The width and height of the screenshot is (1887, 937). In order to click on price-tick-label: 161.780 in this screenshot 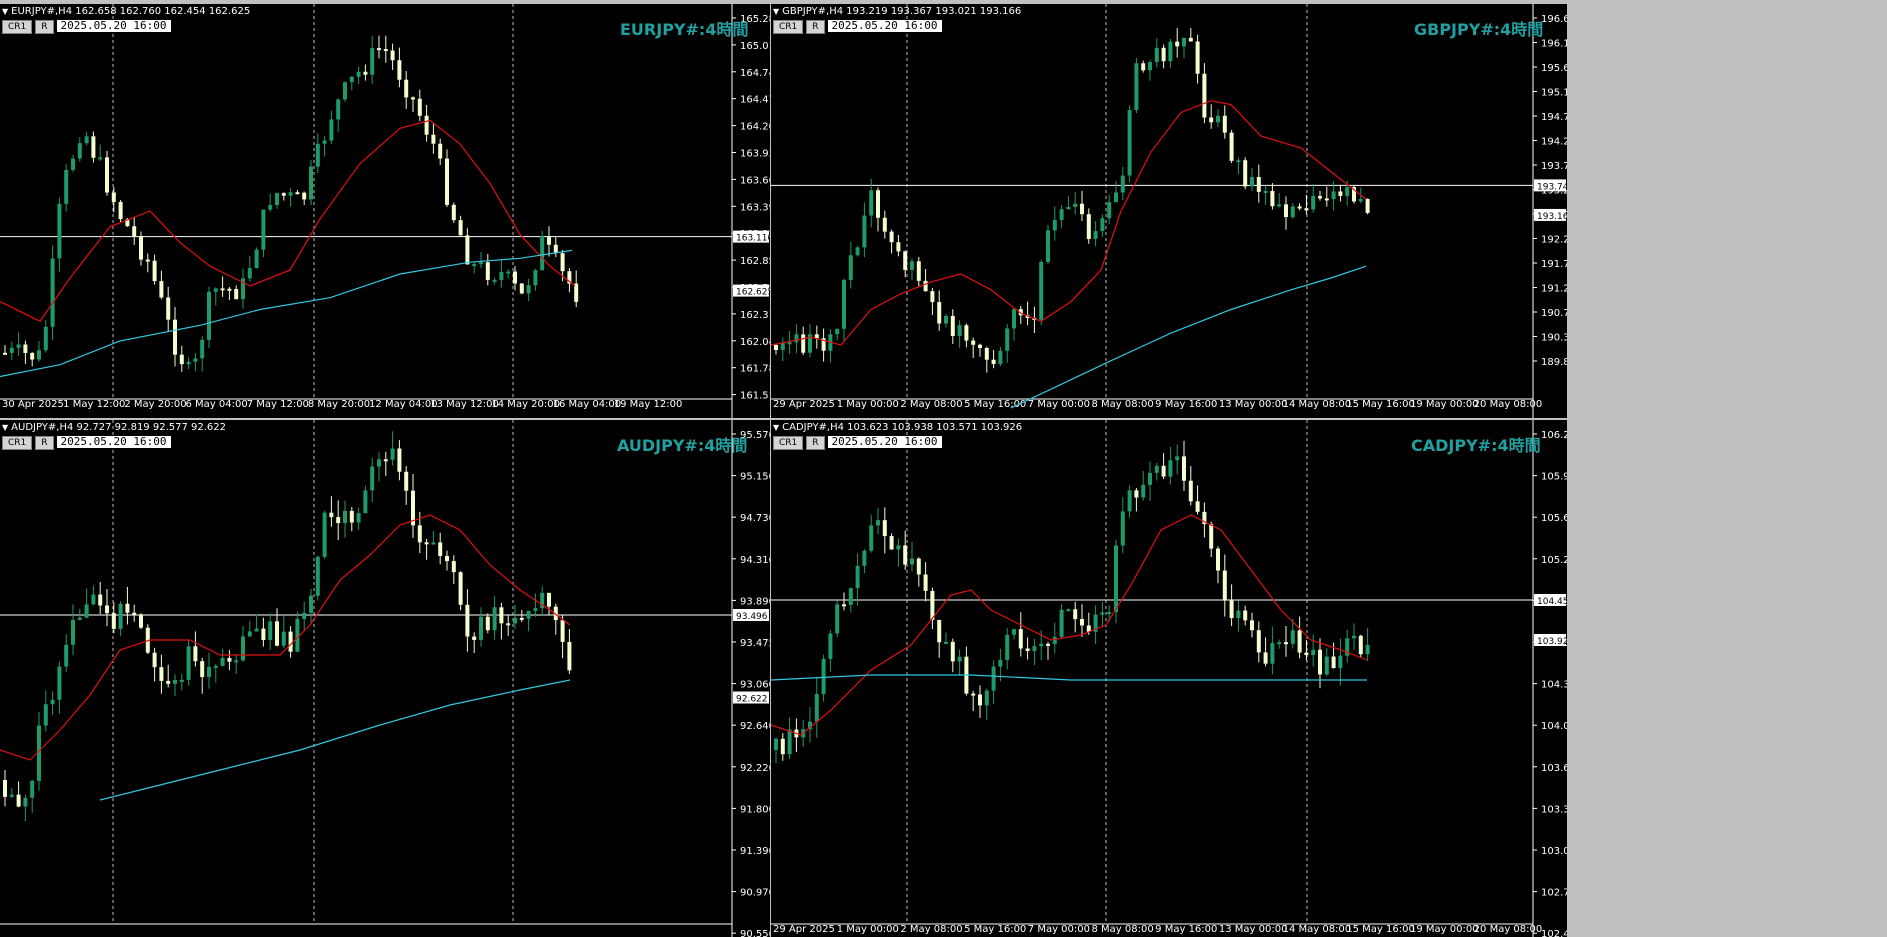, I will do `click(755, 369)`.